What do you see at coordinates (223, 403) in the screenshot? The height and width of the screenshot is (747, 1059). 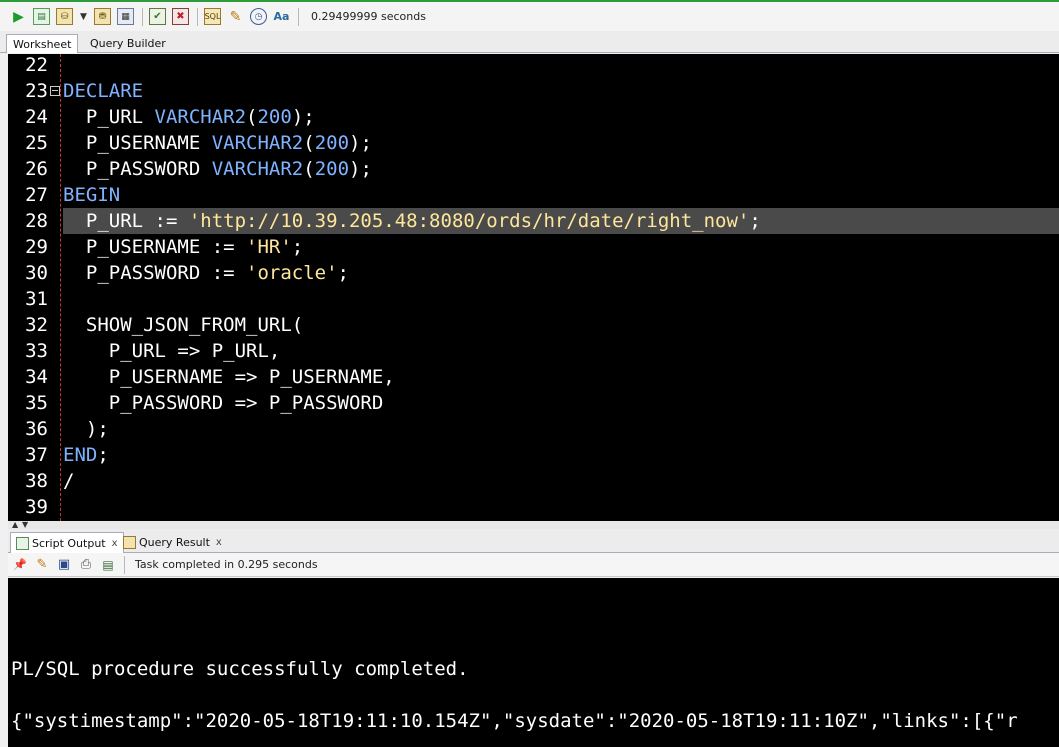 I see `code-line: P_PASSWORD => P_PASSWORD` at bounding box center [223, 403].